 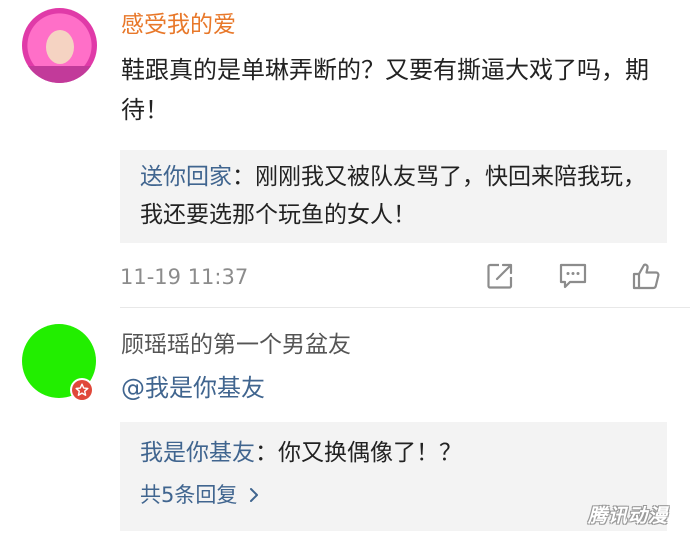 I want to click on star-badge-icon, so click(x=82, y=389).